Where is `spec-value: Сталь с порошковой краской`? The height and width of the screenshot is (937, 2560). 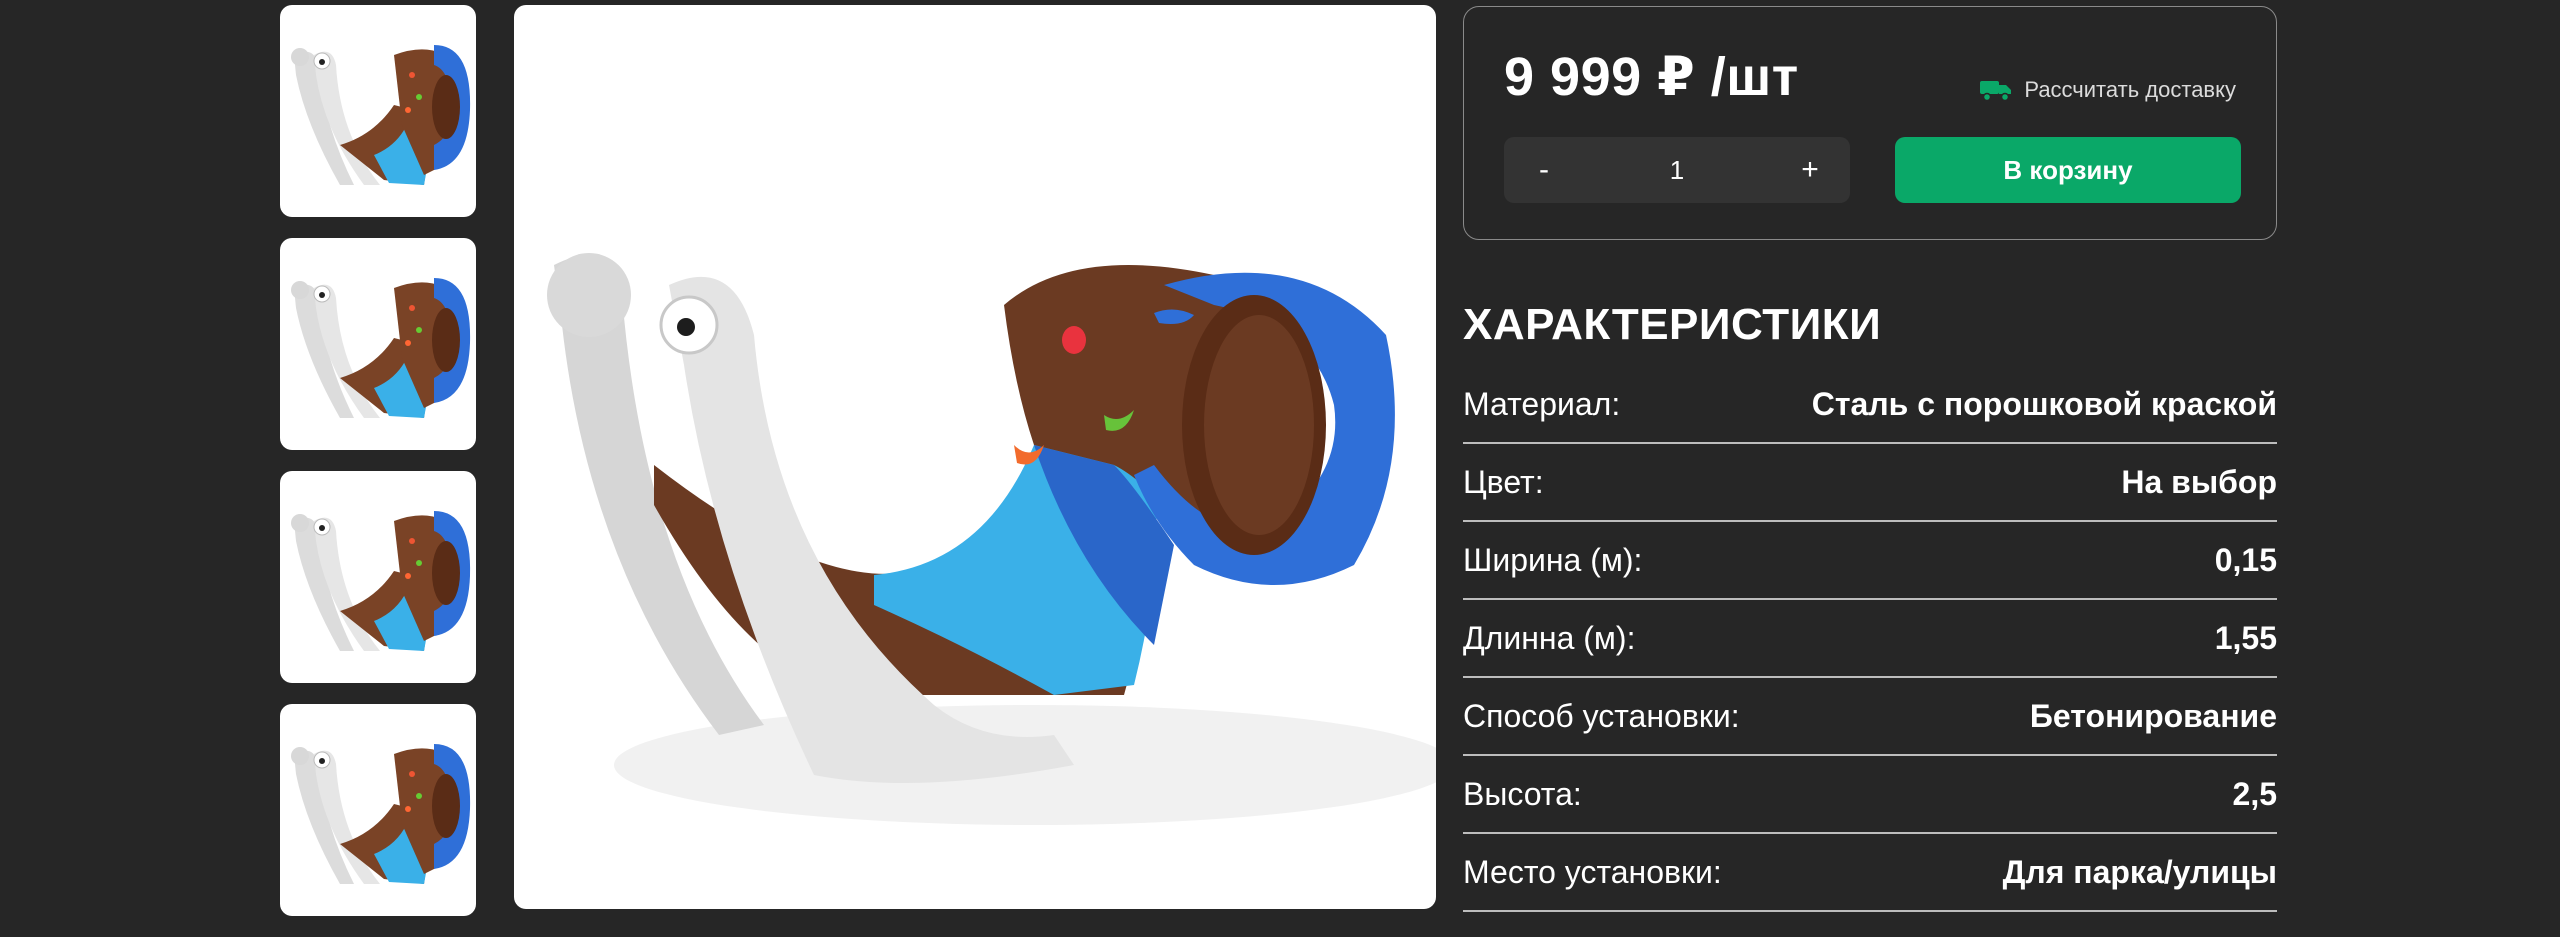 spec-value: Сталь с порошковой краской is located at coordinates (2044, 403).